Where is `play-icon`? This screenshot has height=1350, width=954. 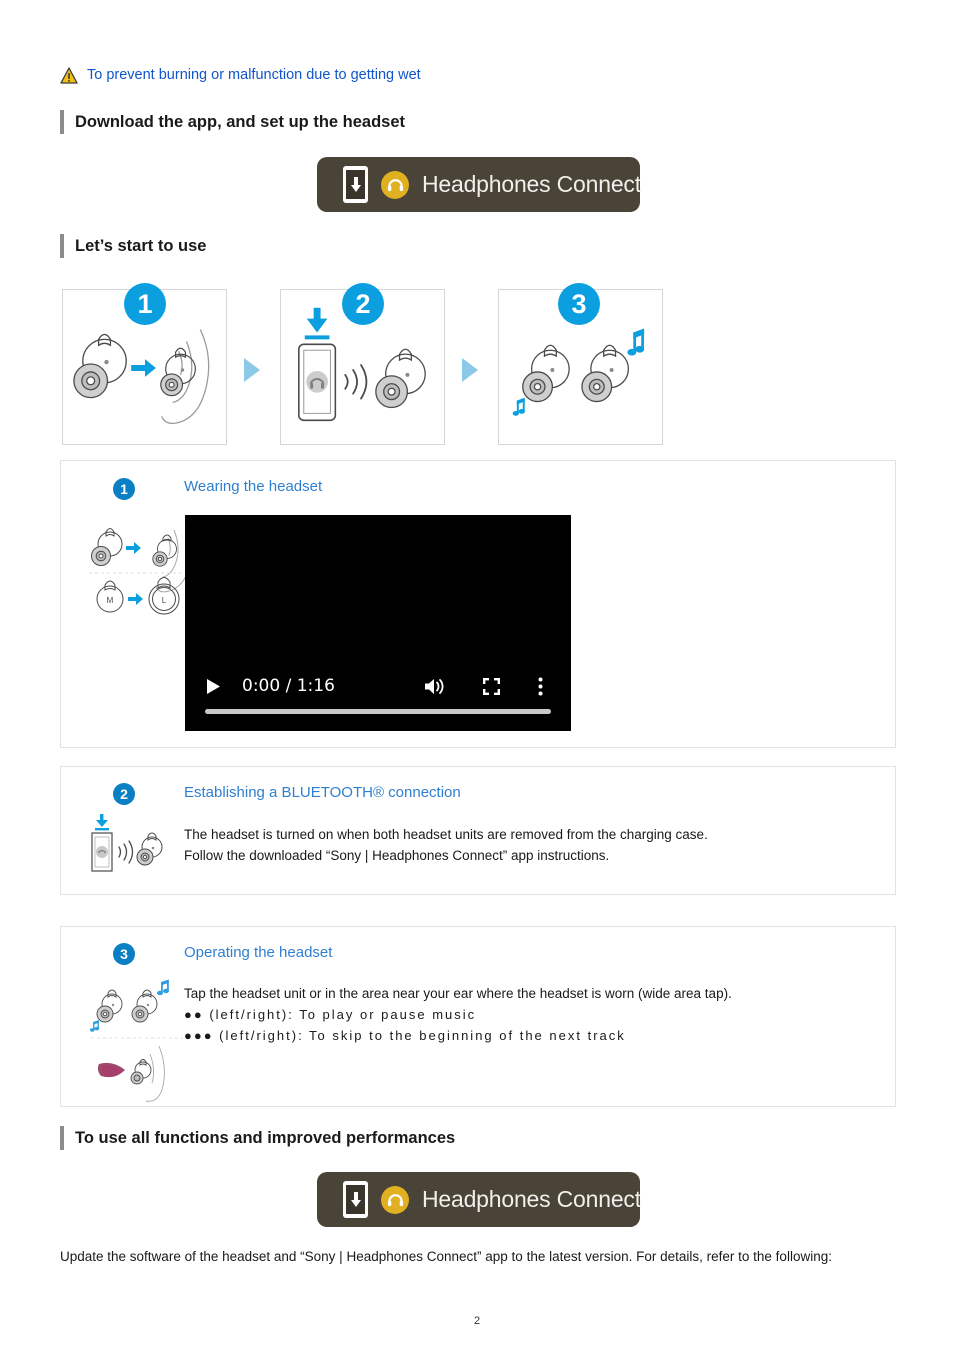
play-icon is located at coordinates (213, 686).